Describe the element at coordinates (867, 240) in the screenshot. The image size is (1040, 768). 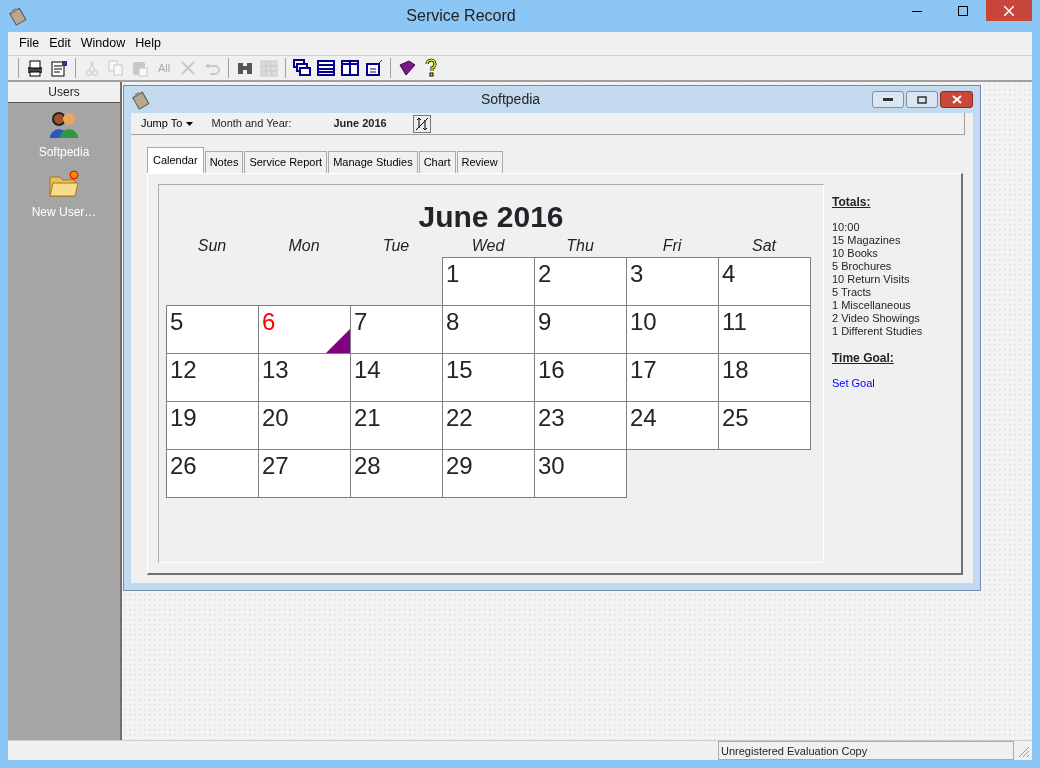
I see `total-line: 15 Magazines` at that location.